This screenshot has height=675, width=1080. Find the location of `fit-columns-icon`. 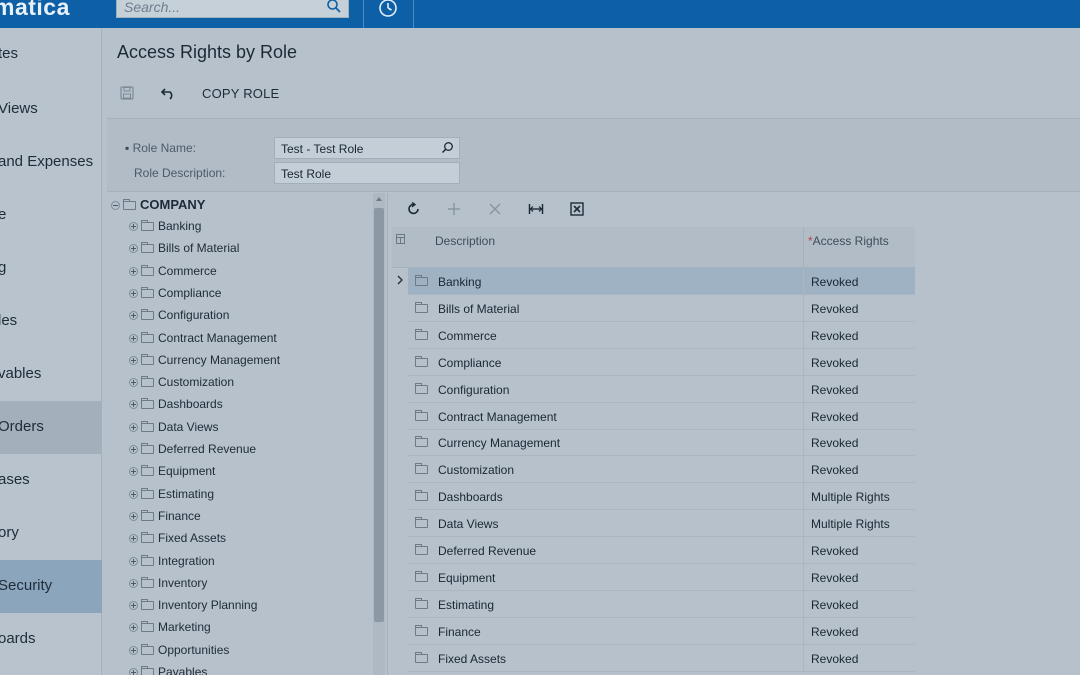

fit-columns-icon is located at coordinates (536, 209).